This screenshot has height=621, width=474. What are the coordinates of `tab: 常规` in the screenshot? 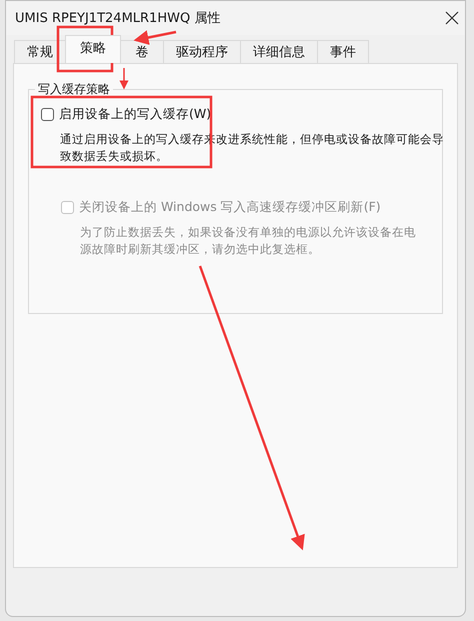 It's located at (40, 51).